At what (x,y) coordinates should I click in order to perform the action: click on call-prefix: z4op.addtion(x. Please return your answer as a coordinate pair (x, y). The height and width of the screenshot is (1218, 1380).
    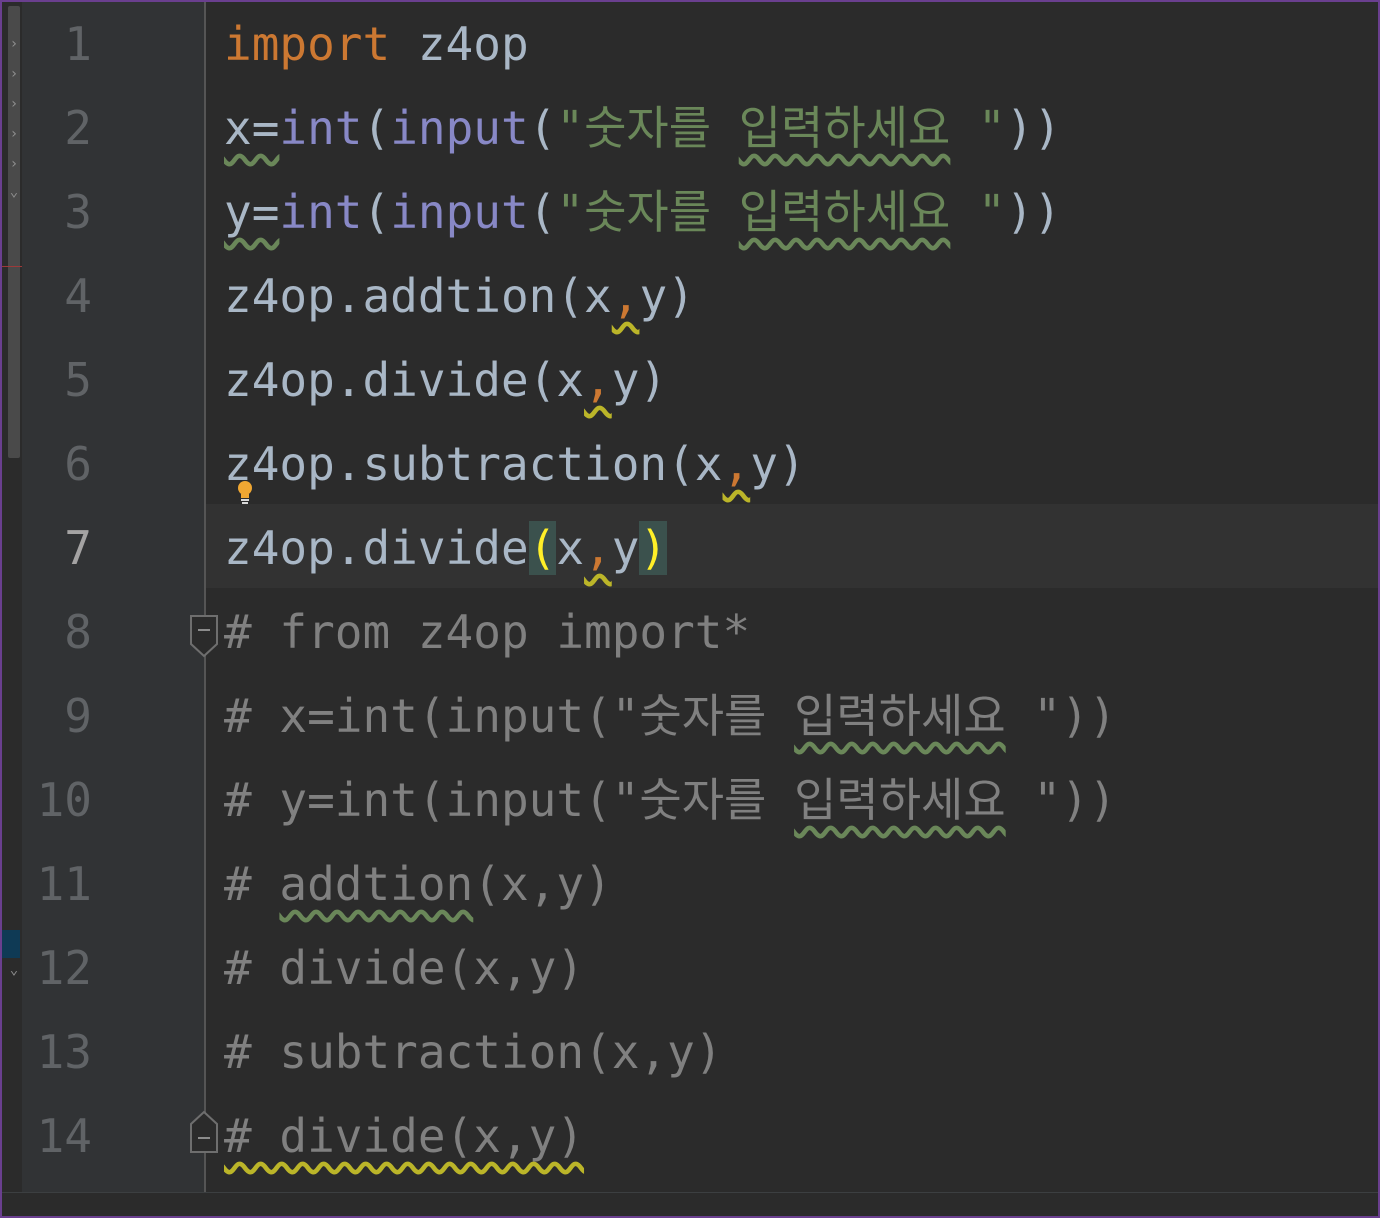
    Looking at the image, I should click on (418, 296).